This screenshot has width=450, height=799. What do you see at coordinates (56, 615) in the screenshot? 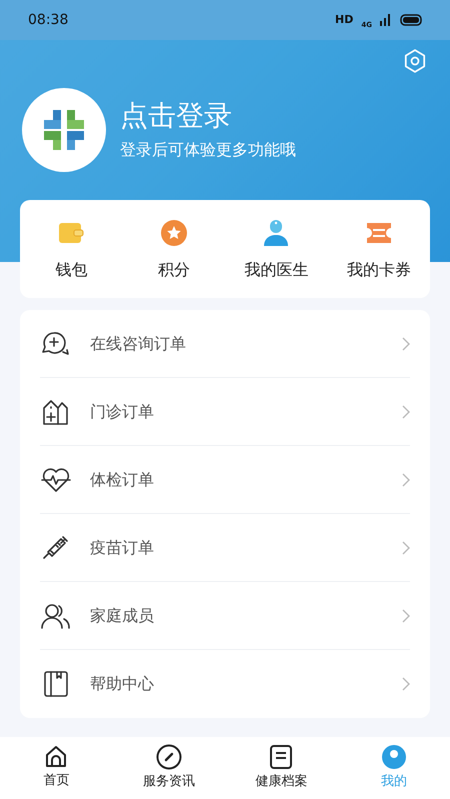
I see `people-icon` at bounding box center [56, 615].